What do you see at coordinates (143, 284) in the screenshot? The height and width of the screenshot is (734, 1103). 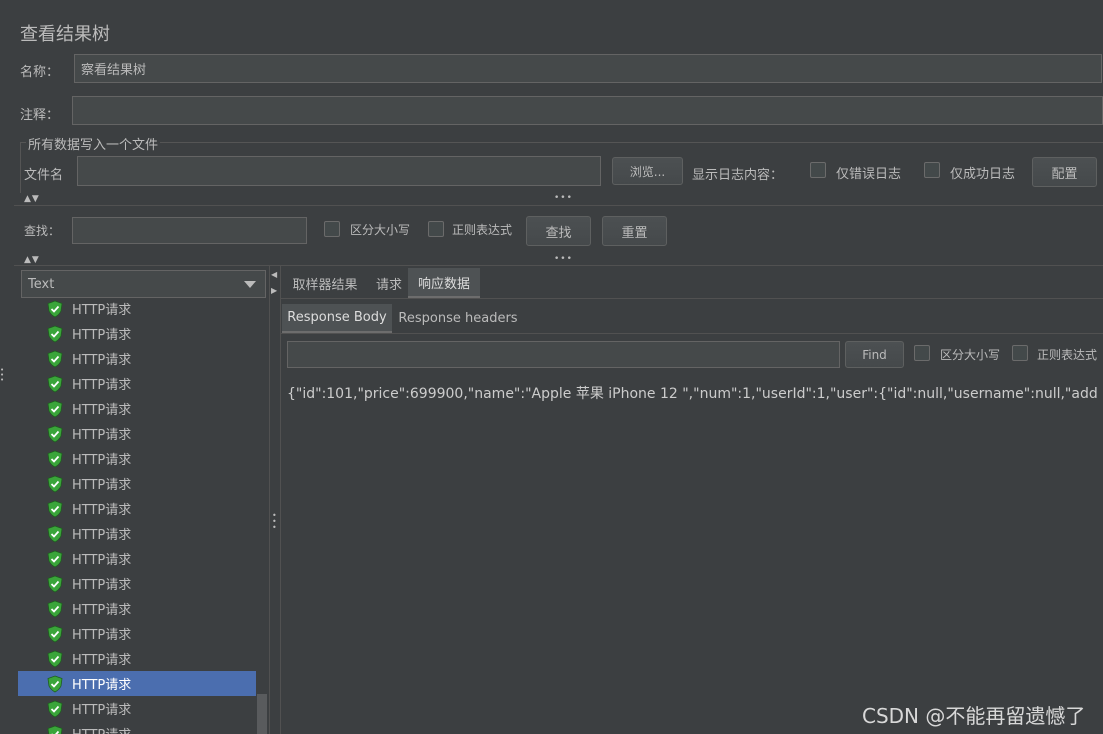 I see `renderer-select: Text` at bounding box center [143, 284].